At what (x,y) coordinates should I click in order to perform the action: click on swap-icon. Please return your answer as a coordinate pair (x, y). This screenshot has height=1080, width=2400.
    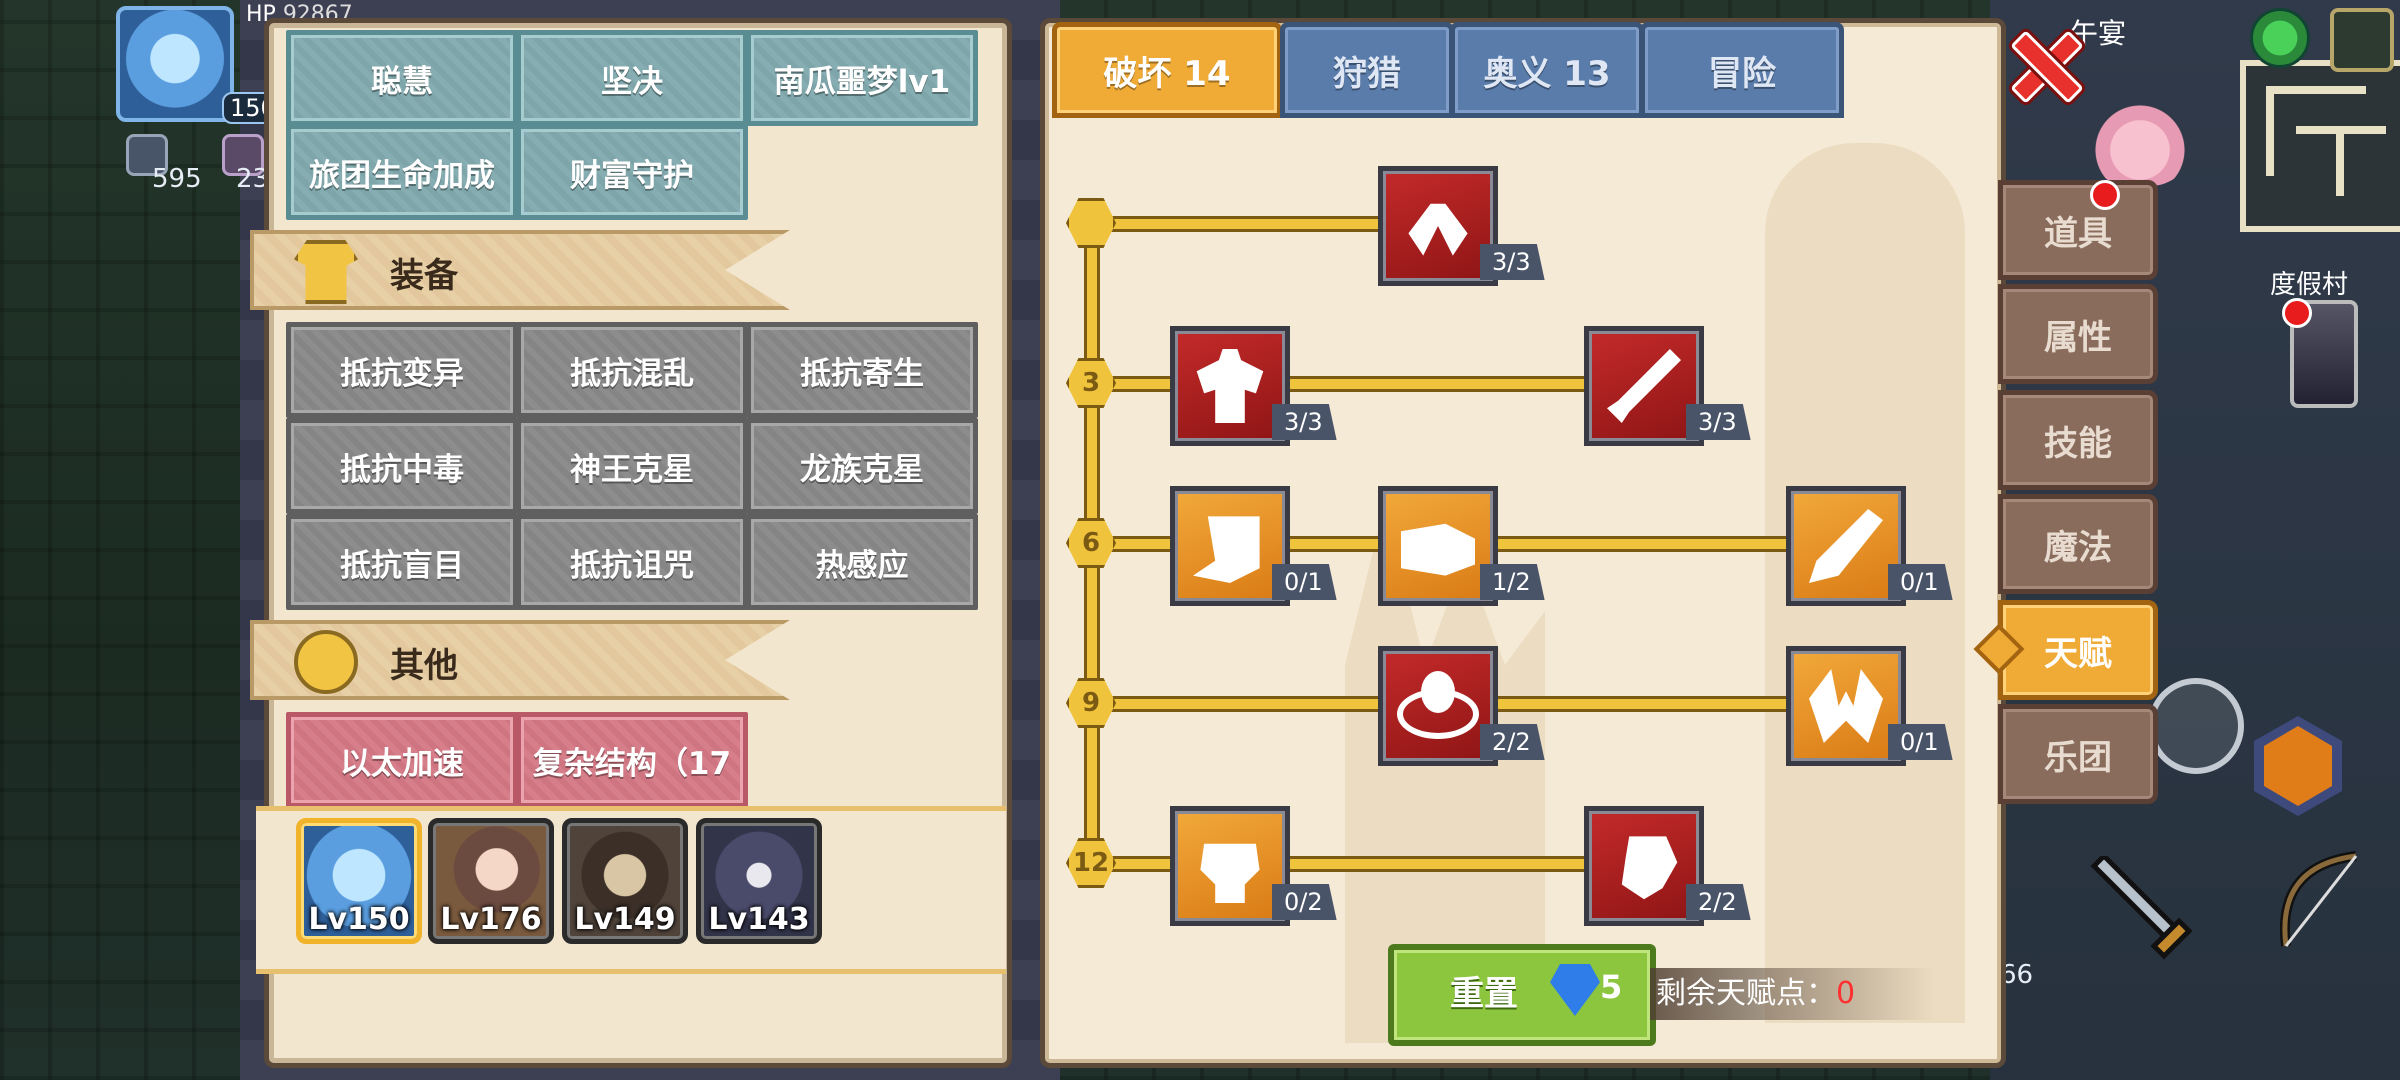
    Looking at the image, I should click on (2196, 726).